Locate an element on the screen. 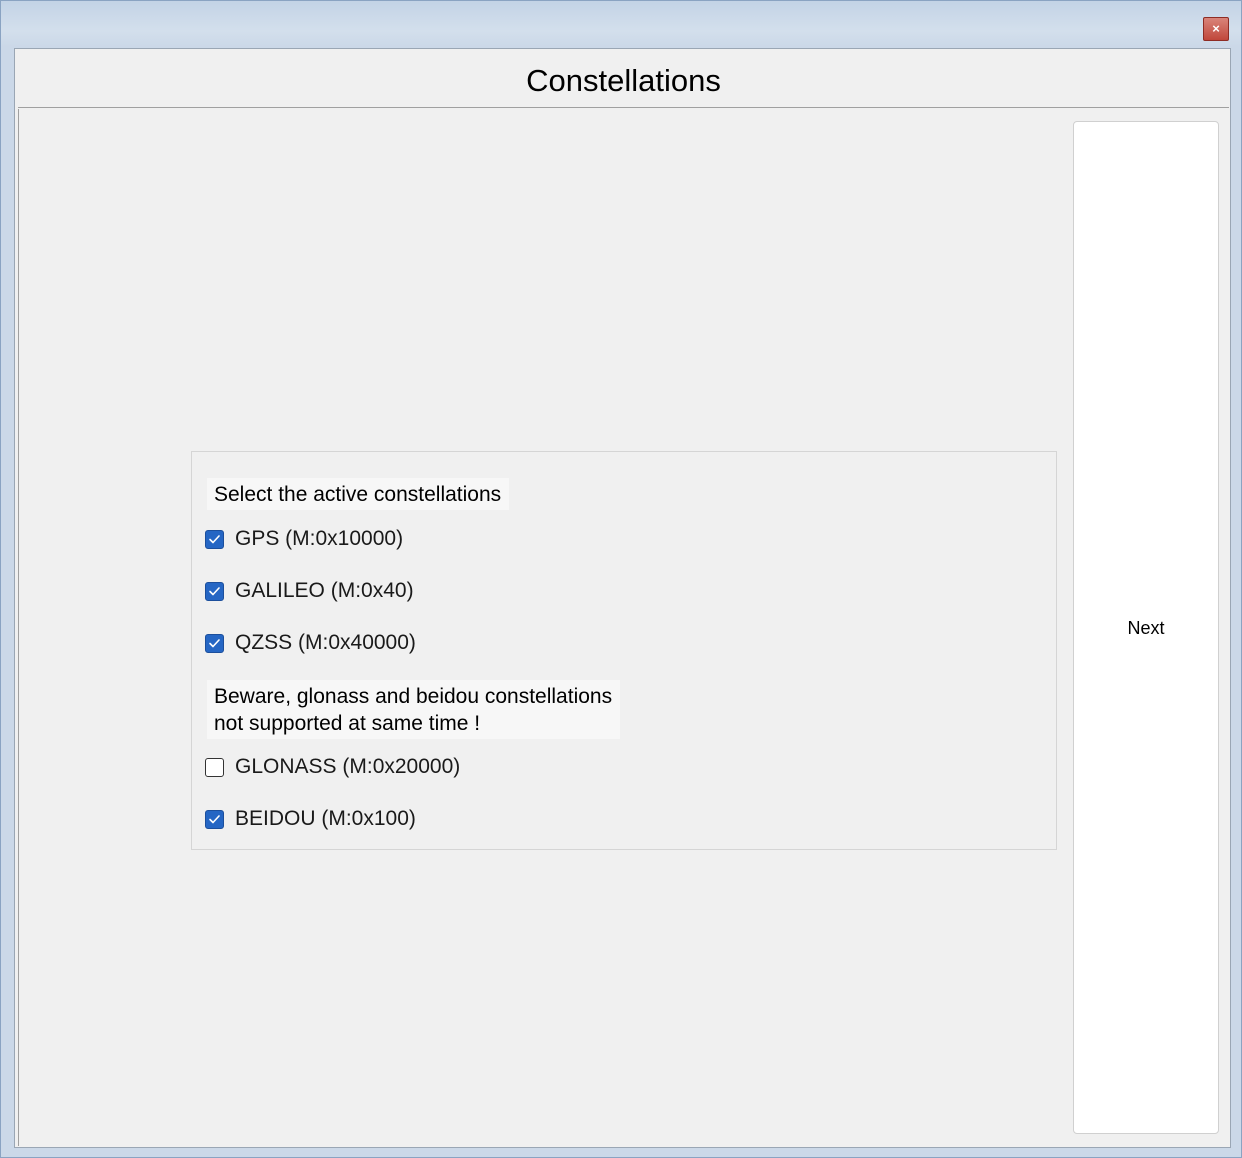 This screenshot has height=1158, width=1242. checkbox-label: GALILEO (M:0x40) is located at coordinates (324, 590).